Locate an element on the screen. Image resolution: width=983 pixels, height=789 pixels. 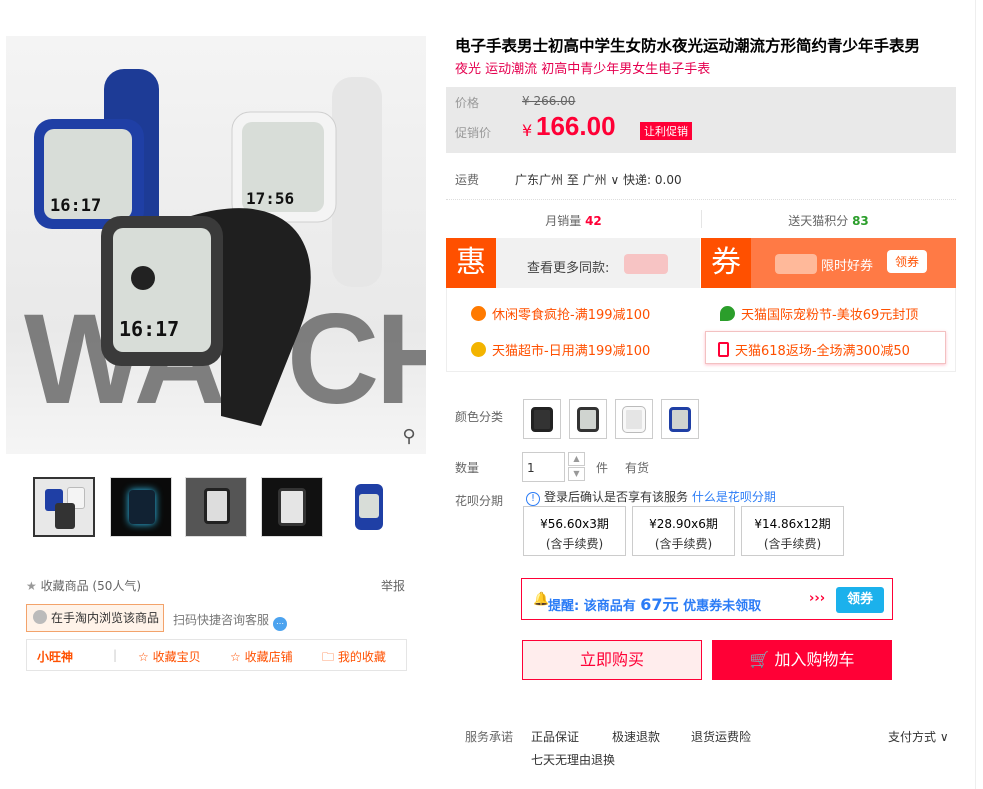
payment-methods-dropdown: 支付方式 ∨ is located at coordinates (918, 736).